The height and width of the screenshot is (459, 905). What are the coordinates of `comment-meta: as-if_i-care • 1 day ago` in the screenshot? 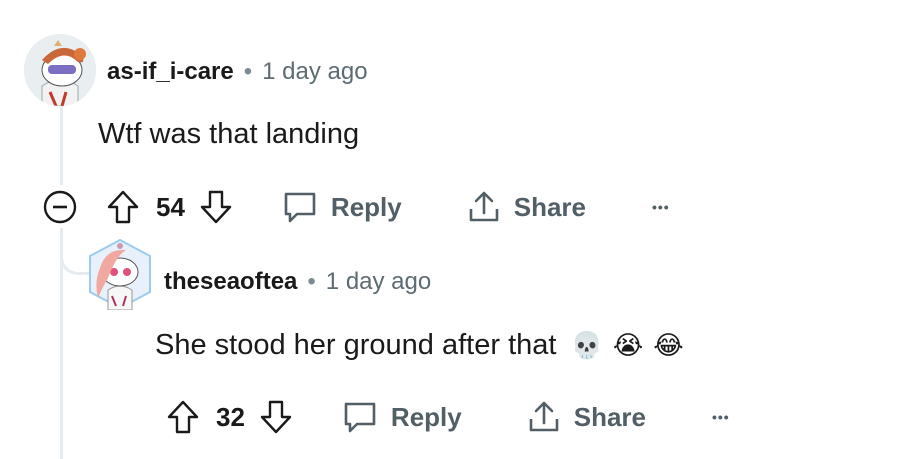 It's located at (237, 72).